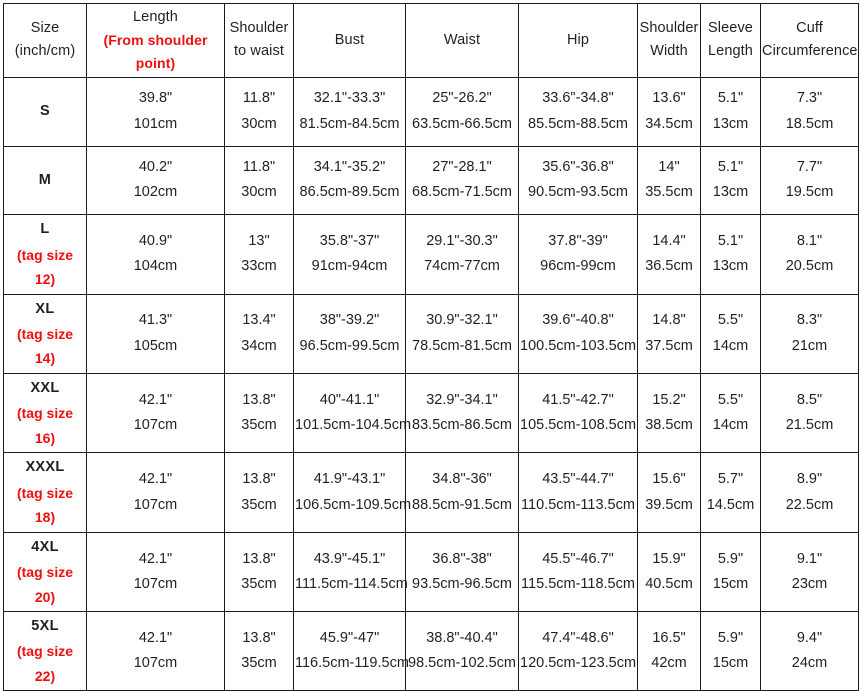 The image size is (862, 691). What do you see at coordinates (155, 558) in the screenshot?
I see `length-inches: 42.1"` at bounding box center [155, 558].